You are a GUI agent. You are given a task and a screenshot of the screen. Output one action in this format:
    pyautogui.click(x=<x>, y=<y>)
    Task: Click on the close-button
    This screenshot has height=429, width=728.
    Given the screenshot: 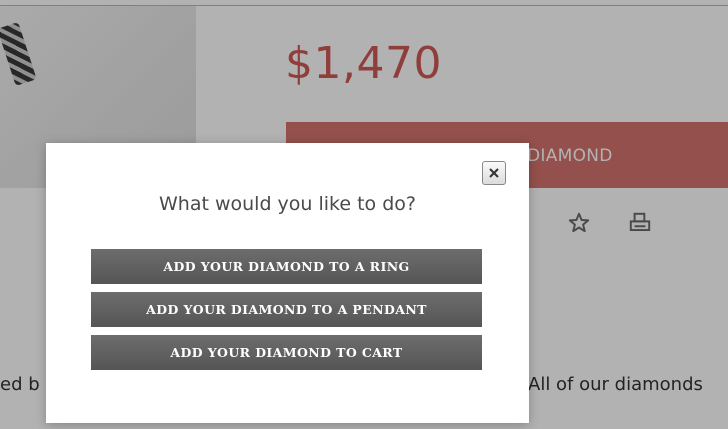 What is the action you would take?
    pyautogui.click(x=494, y=173)
    